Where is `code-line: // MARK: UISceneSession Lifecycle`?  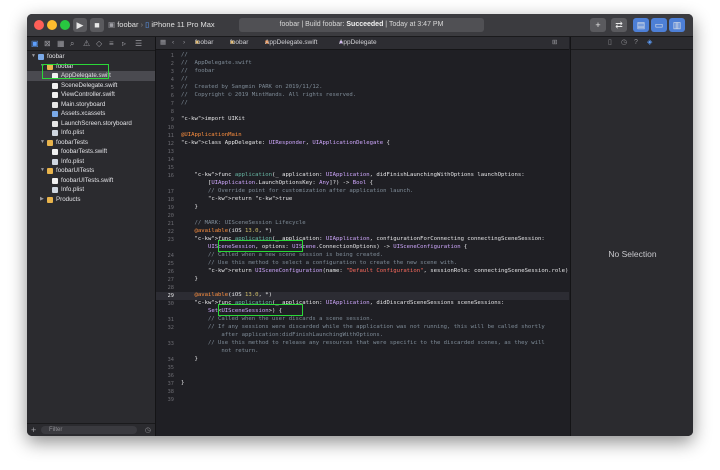 code-line: // MARK: UISceneSession Lifecycle is located at coordinates (243, 223).